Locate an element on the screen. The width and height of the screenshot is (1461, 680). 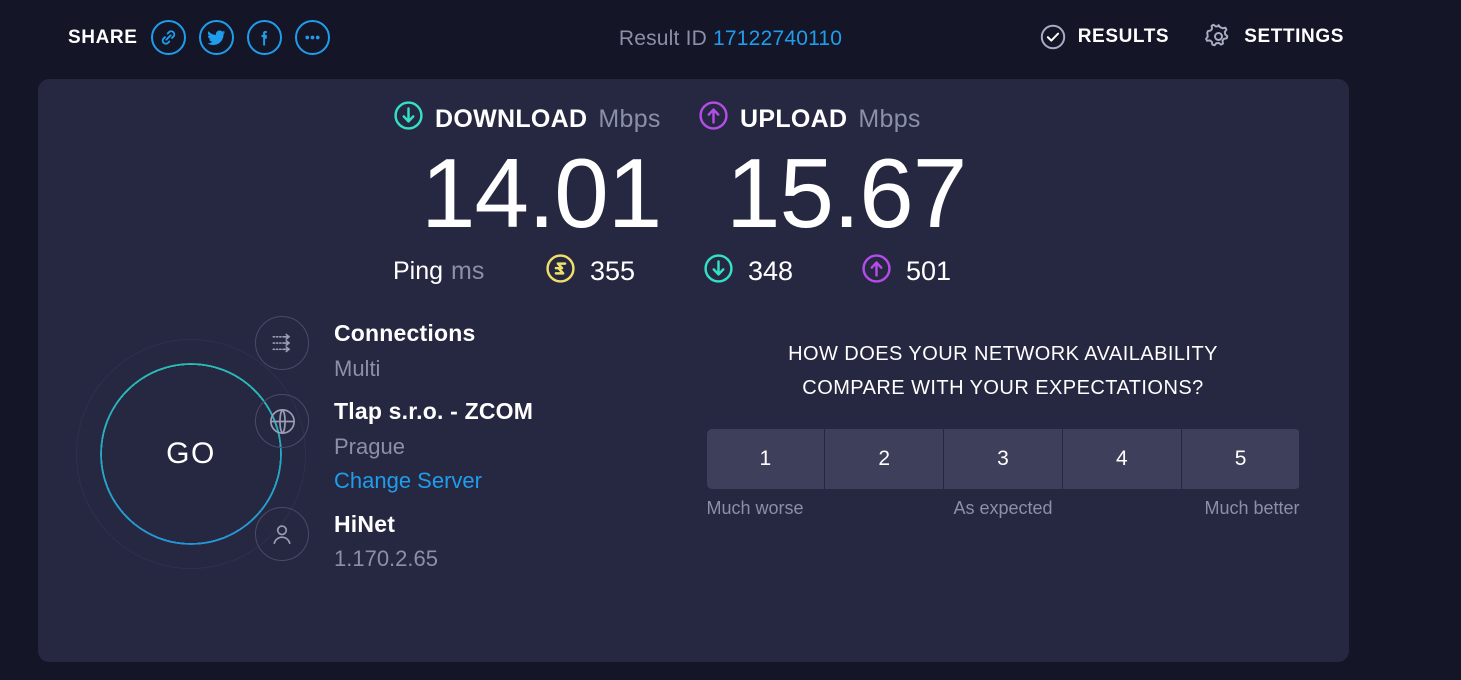
legend-as-expected: As expected is located at coordinates (1003, 507).